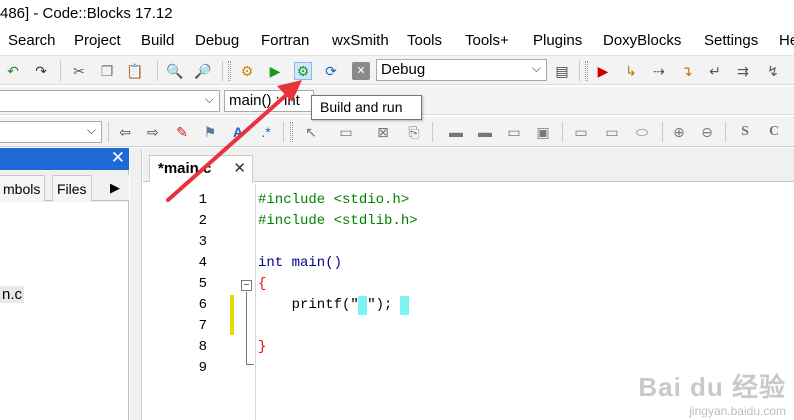 Image resolution: width=794 pixels, height=420 pixels. What do you see at coordinates (51, 132) in the screenshot?
I see `search-combo: ⌵` at bounding box center [51, 132].